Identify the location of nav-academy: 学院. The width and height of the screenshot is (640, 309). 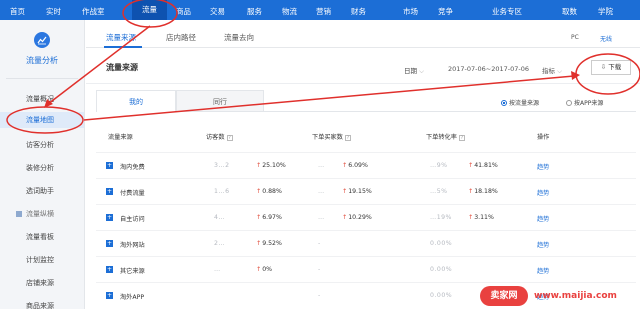
(605, 11).